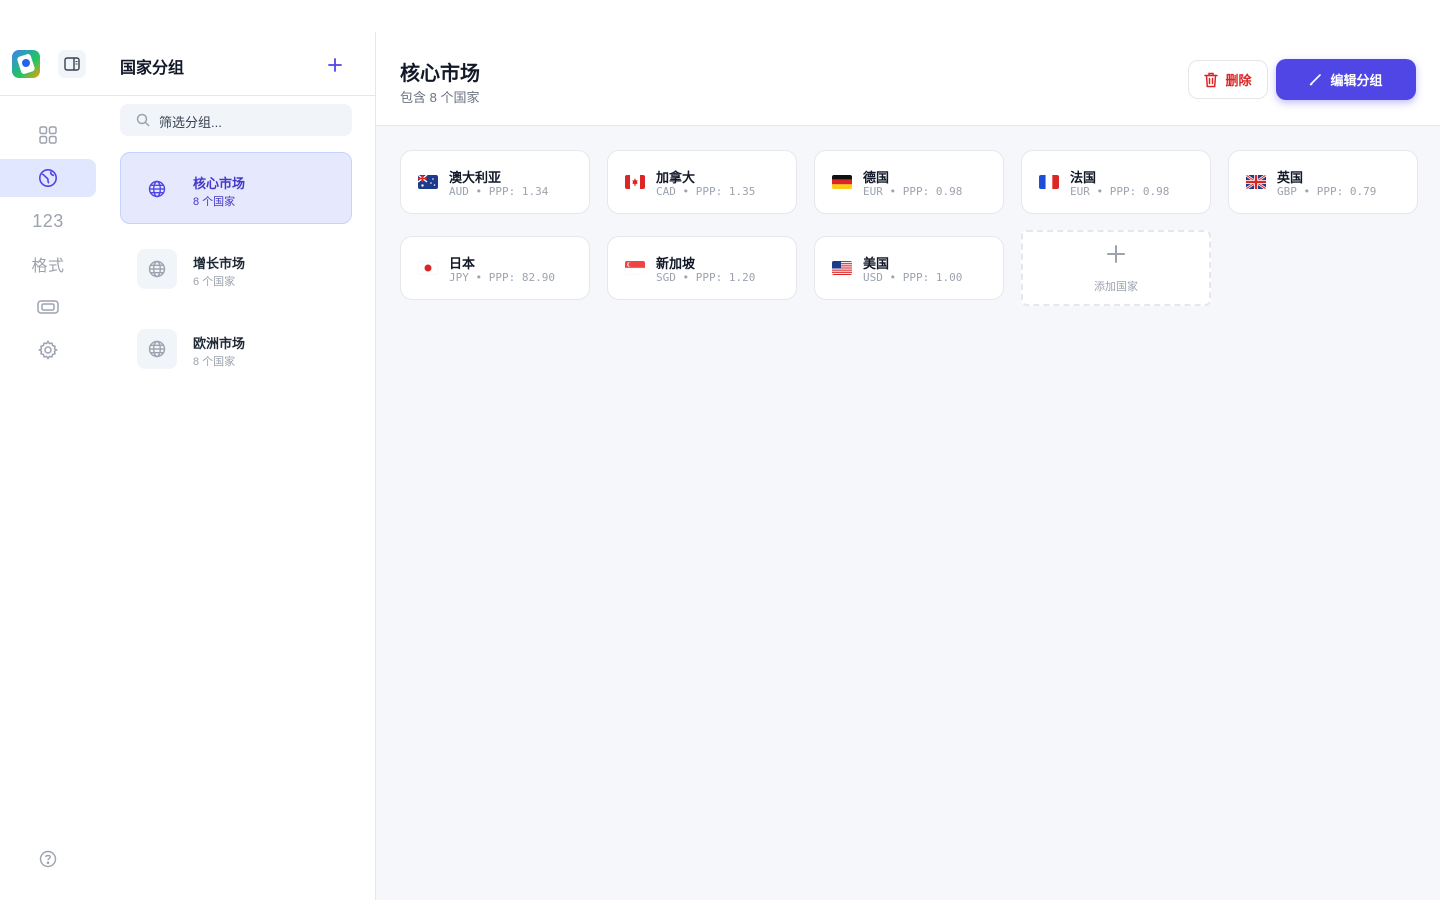 The height and width of the screenshot is (900, 1440). What do you see at coordinates (702, 182) in the screenshot?
I see `country-card-ca: 加拿大 CAD • PPP: 1.35` at bounding box center [702, 182].